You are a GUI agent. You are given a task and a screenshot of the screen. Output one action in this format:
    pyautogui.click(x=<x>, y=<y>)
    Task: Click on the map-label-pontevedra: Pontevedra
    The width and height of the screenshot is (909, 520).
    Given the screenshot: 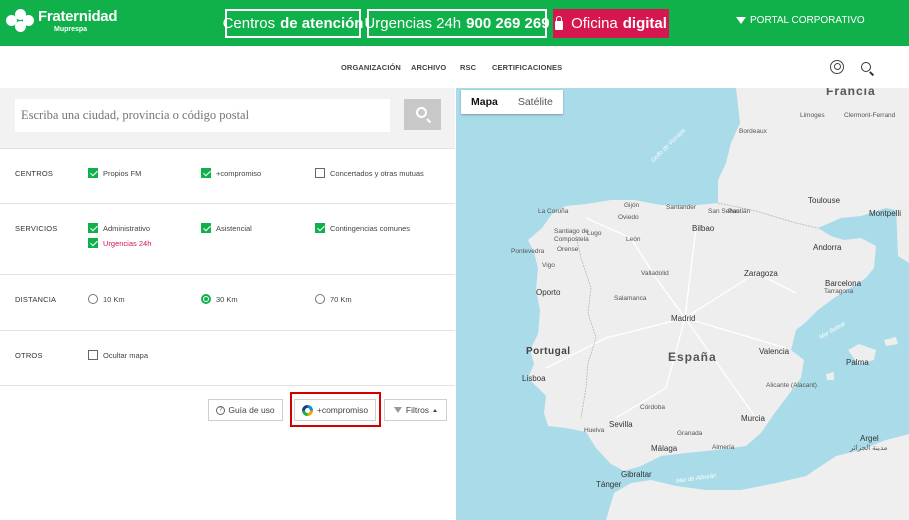 What is the action you would take?
    pyautogui.click(x=528, y=251)
    